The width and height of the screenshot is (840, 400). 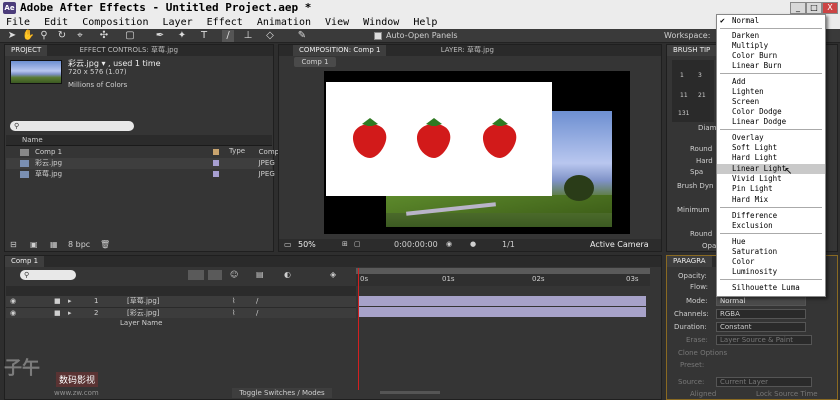 What do you see at coordinates (128, 50) in the screenshot?
I see `tab-effect-controls: EFFECT CONTROLS: 草莓.jpg` at bounding box center [128, 50].